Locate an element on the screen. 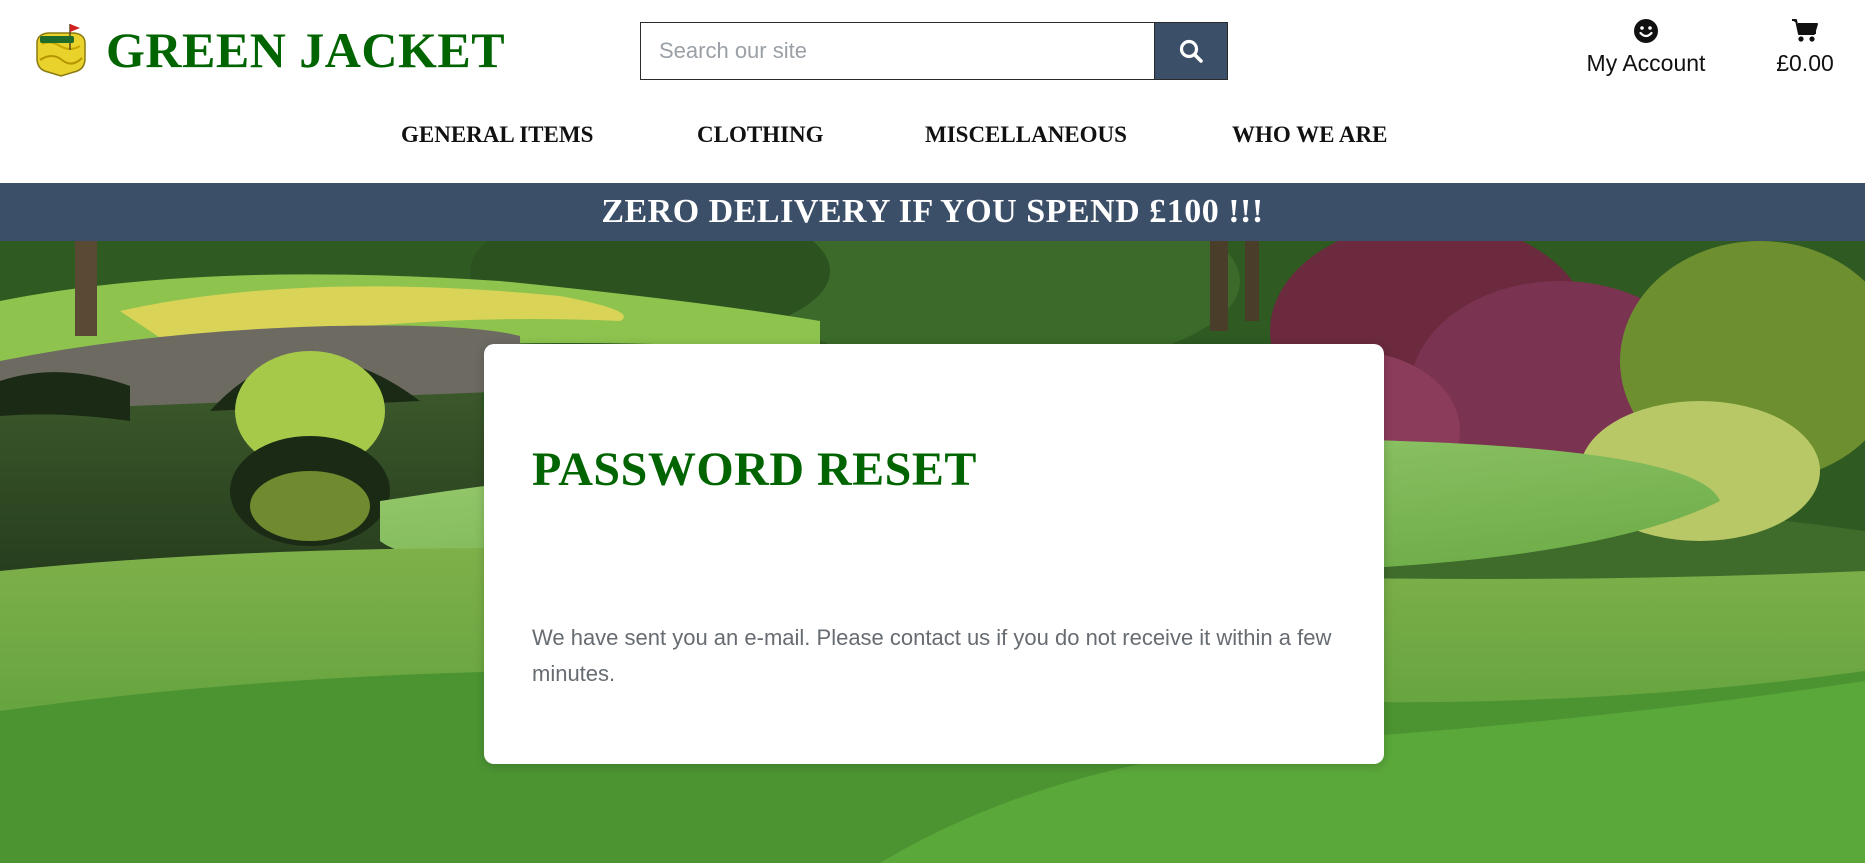  search-form is located at coordinates (934, 51).